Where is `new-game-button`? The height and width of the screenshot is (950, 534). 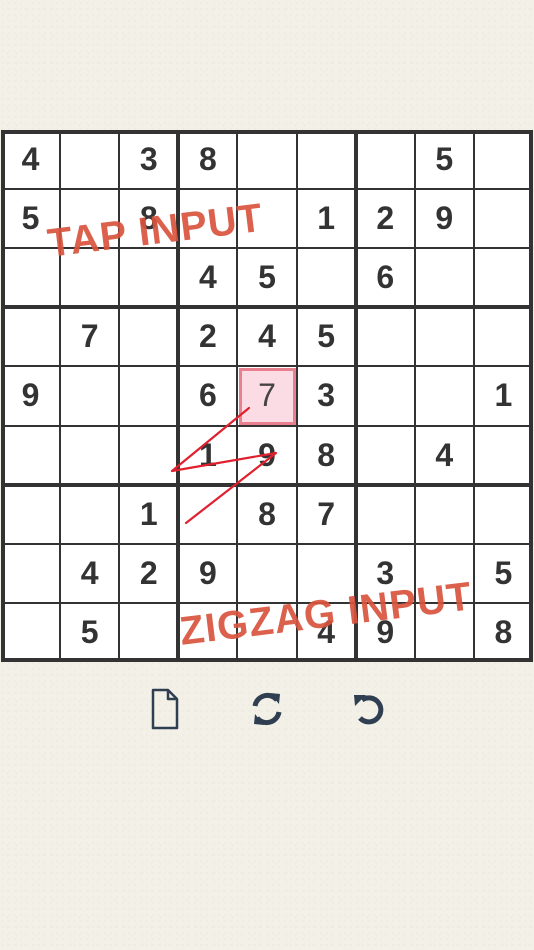 new-game-button is located at coordinates (164, 709).